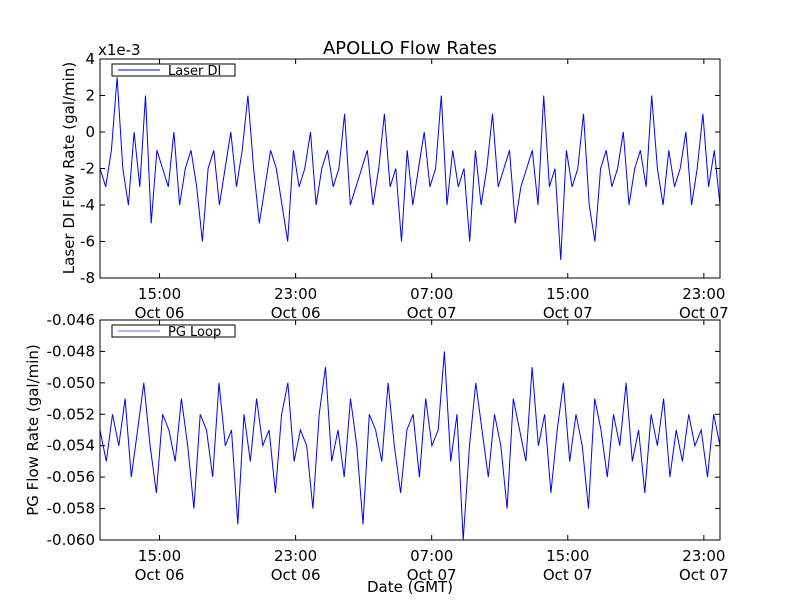 The height and width of the screenshot is (600, 800). What do you see at coordinates (90, 59) in the screenshot?
I see `y-tick-label: 4` at bounding box center [90, 59].